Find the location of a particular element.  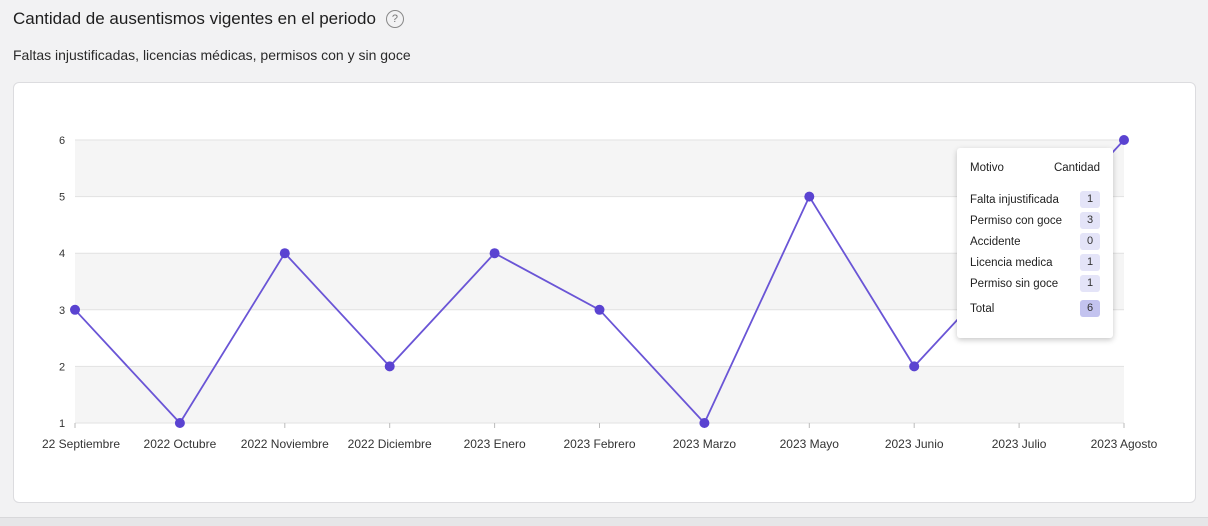

tooltip-col-motivo: Motivo is located at coordinates (987, 168).